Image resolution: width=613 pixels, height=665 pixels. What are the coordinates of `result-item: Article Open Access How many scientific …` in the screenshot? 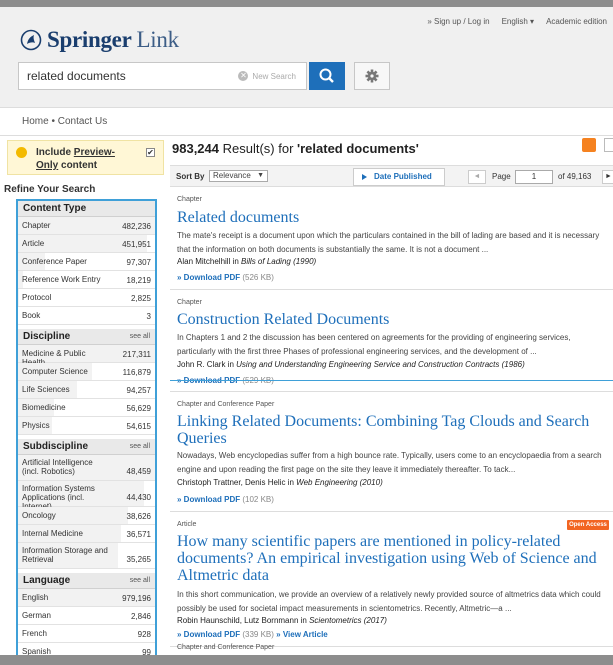 It's located at (391, 579).